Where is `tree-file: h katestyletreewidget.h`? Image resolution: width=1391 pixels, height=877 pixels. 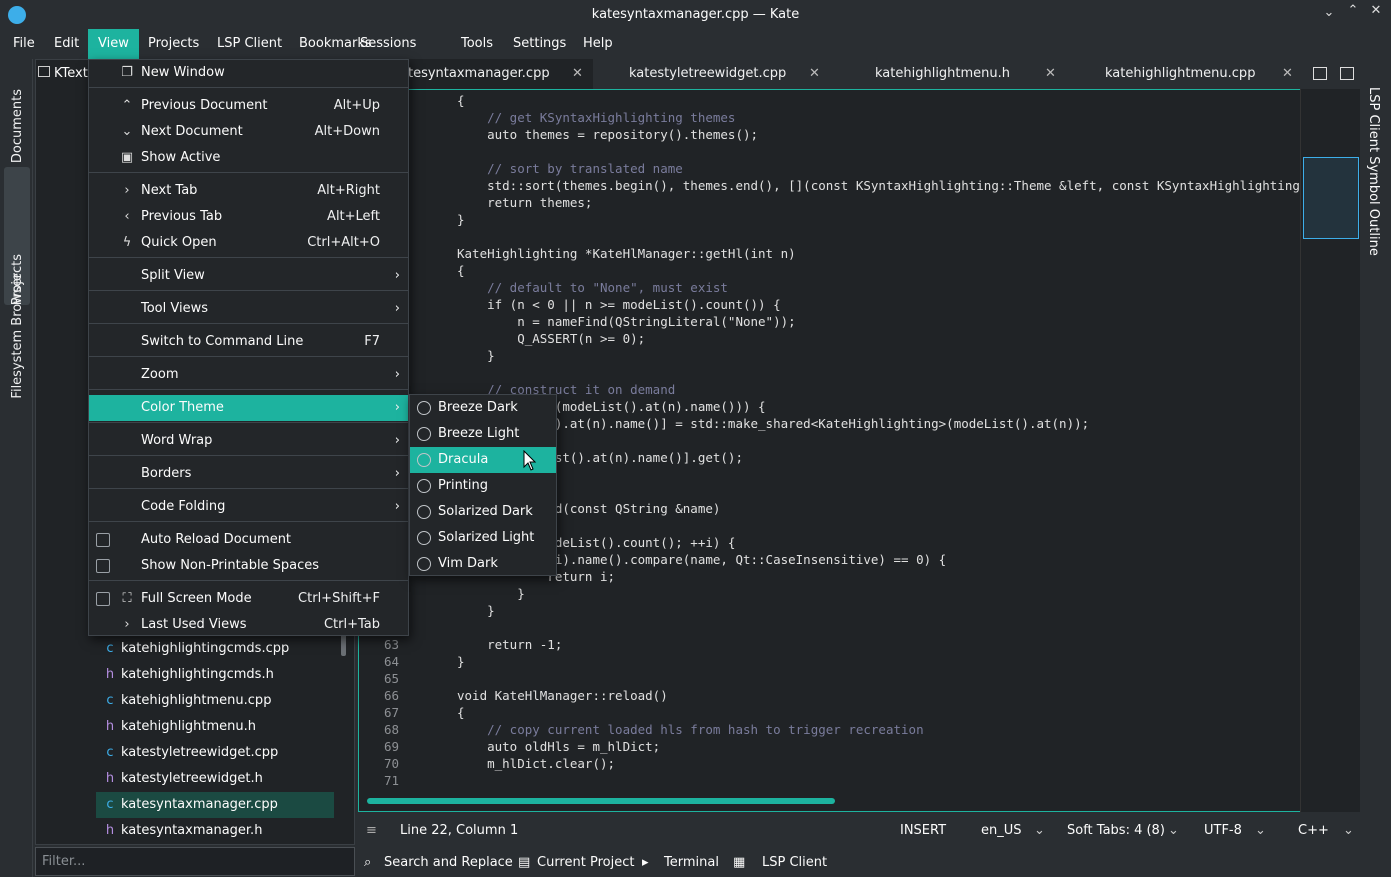 tree-file: h katestyletreewidget.h is located at coordinates (186, 779).